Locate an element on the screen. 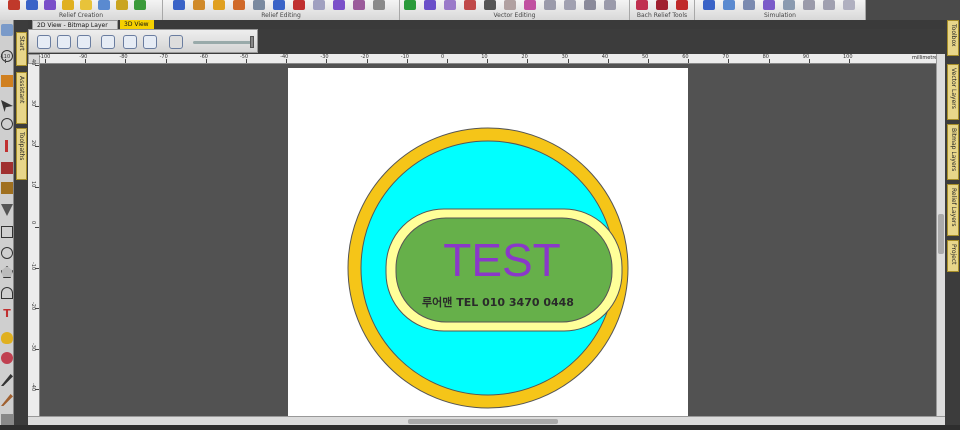 This screenshot has width=960, height=430. play-icon is located at coordinates (809, 5).